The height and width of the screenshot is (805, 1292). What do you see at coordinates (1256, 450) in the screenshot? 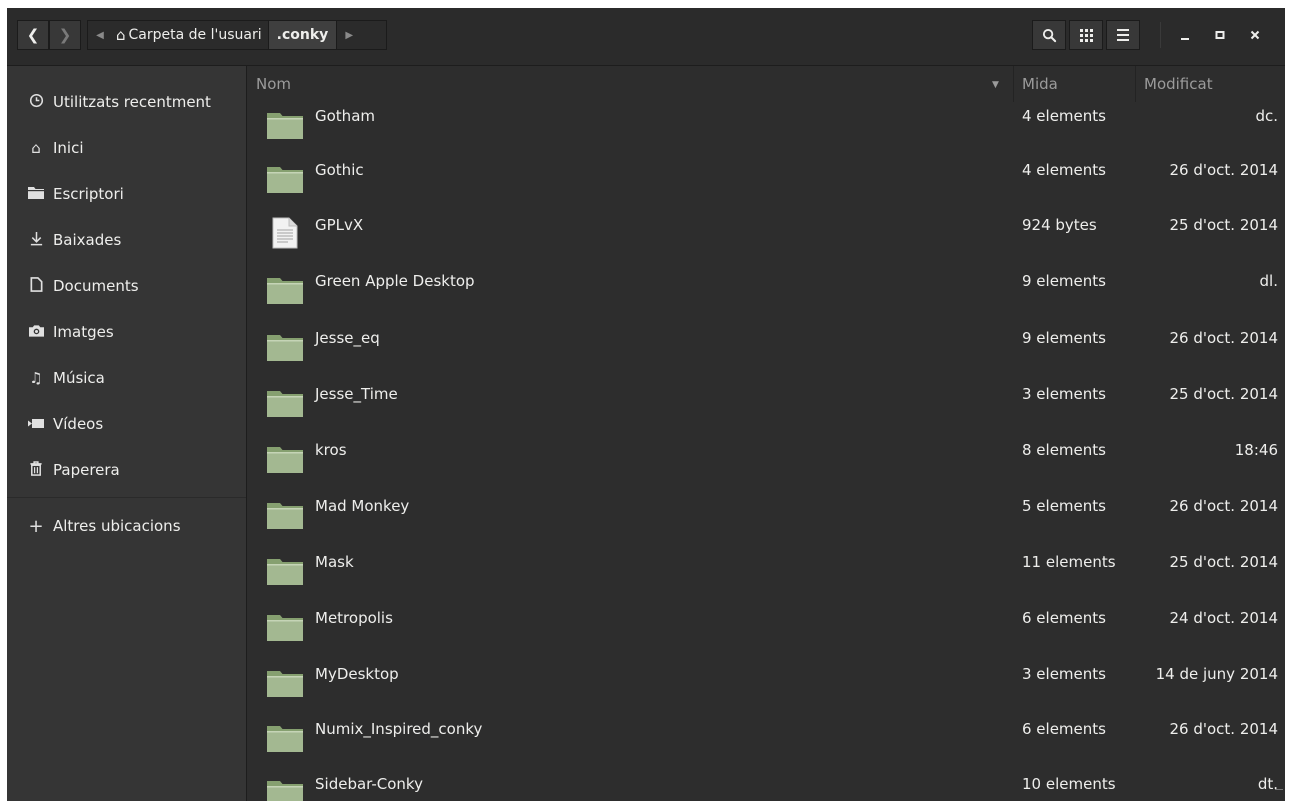
I see `file-modified: 18:46` at bounding box center [1256, 450].